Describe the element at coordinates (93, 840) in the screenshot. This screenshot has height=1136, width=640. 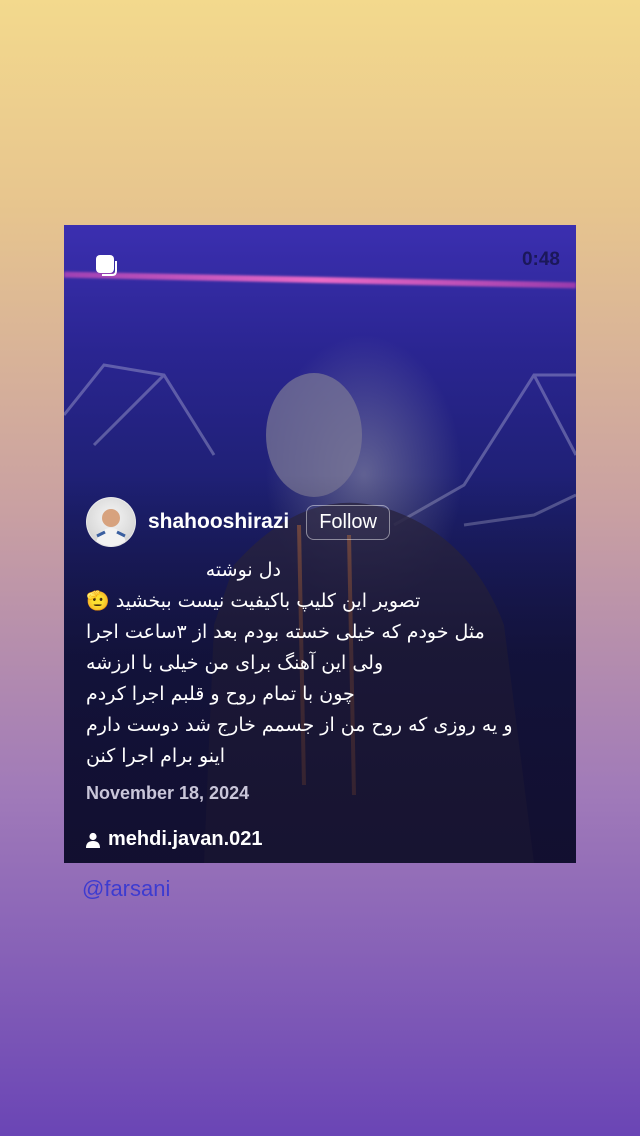
I see `person-icon` at that location.